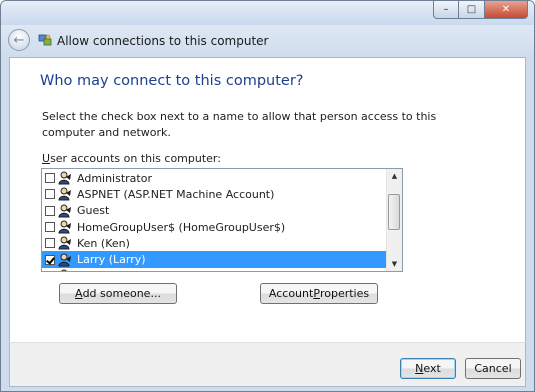 This screenshot has height=392, width=535. I want to click on close-button: ✕, so click(506, 10).